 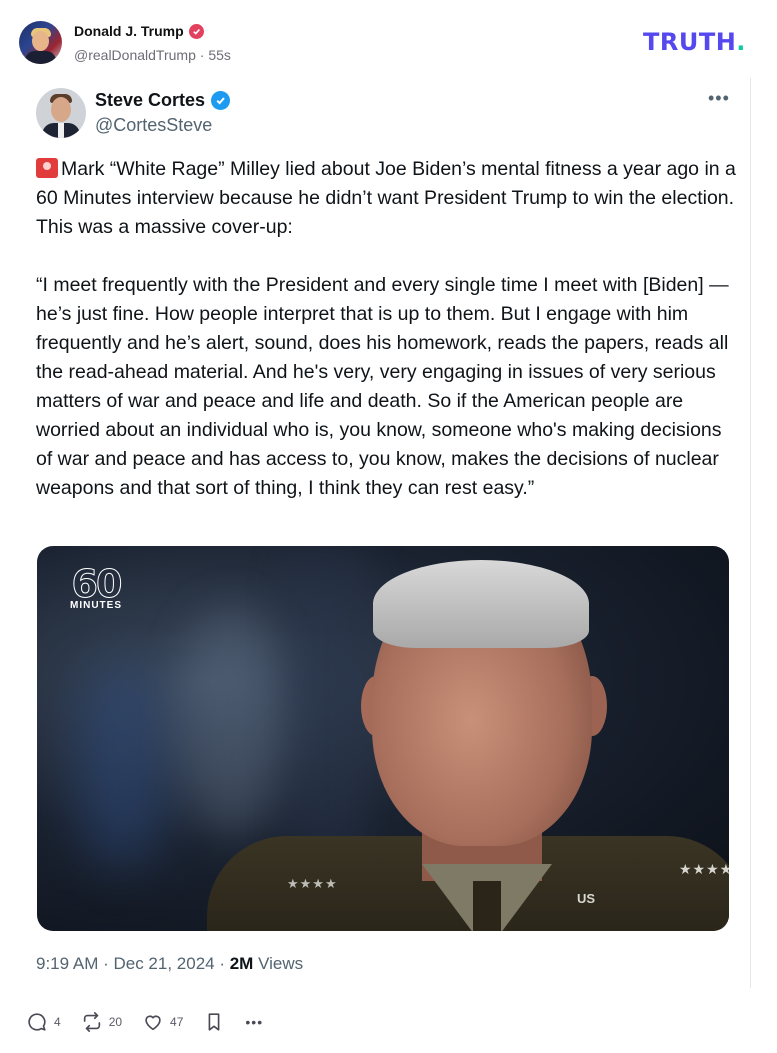 What do you see at coordinates (135, 55) in the screenshot?
I see `author-handle: @realDonaldTrump` at bounding box center [135, 55].